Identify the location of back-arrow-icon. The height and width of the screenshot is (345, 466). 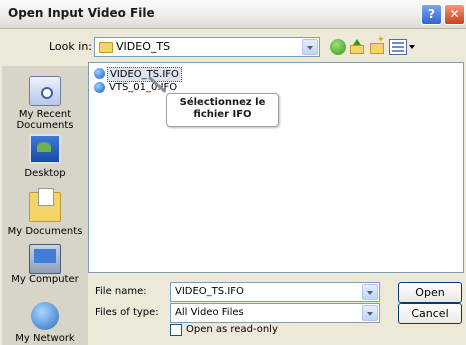
(338, 47).